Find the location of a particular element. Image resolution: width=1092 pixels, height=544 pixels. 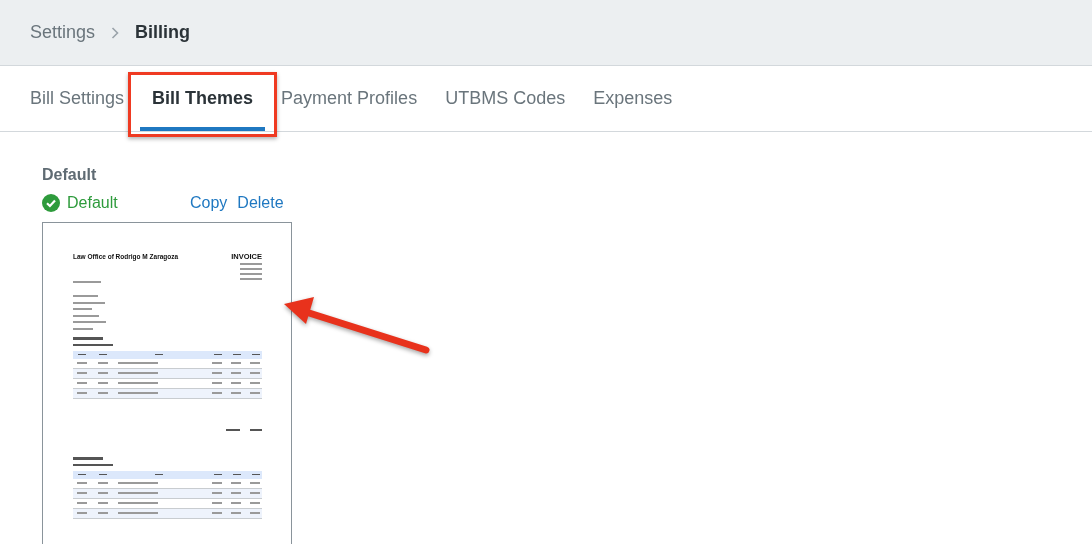

tab: Bill Themes is located at coordinates (203, 98).